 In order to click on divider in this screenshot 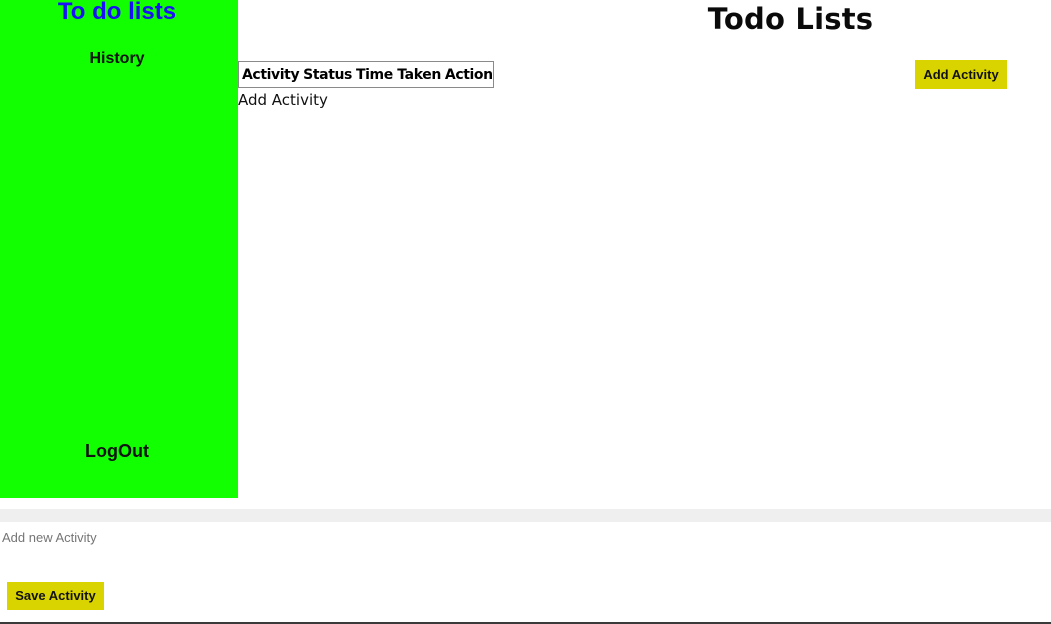, I will do `click(525, 515)`.